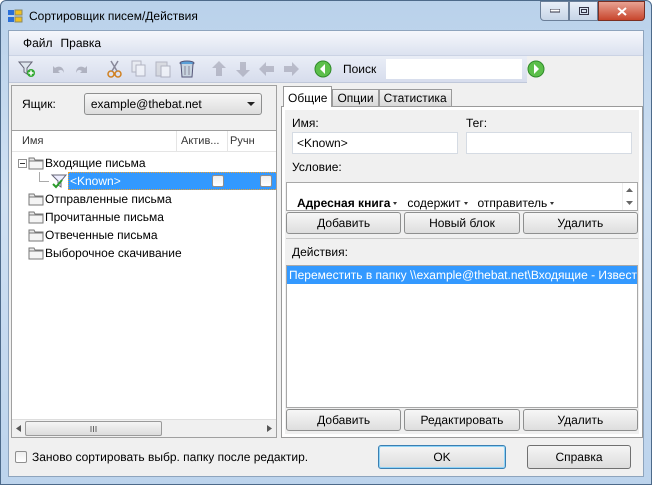  I want to click on condition-dropdown: содержит, so click(437, 203).